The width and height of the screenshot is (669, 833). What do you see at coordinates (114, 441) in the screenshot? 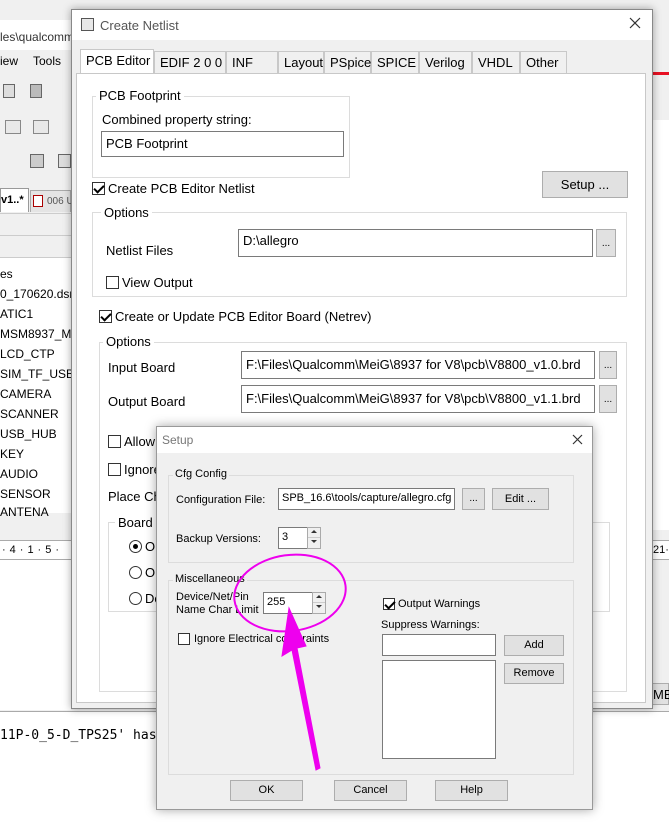
I see `allow-checkbox` at bounding box center [114, 441].